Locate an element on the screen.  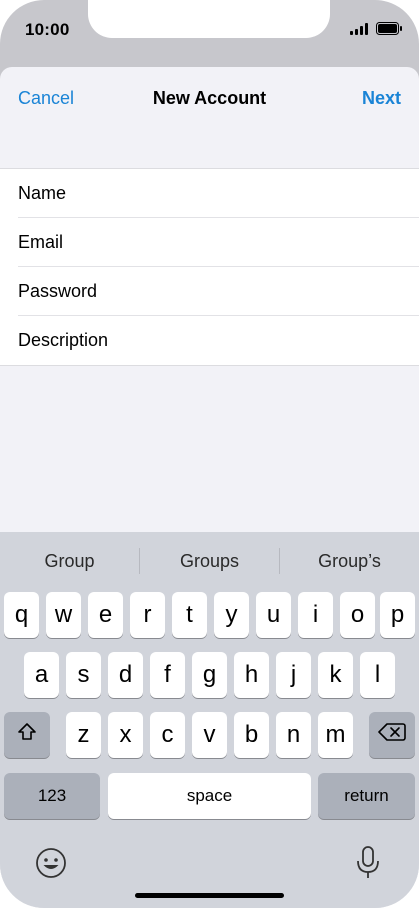
backspace-key is located at coordinates (392, 735).